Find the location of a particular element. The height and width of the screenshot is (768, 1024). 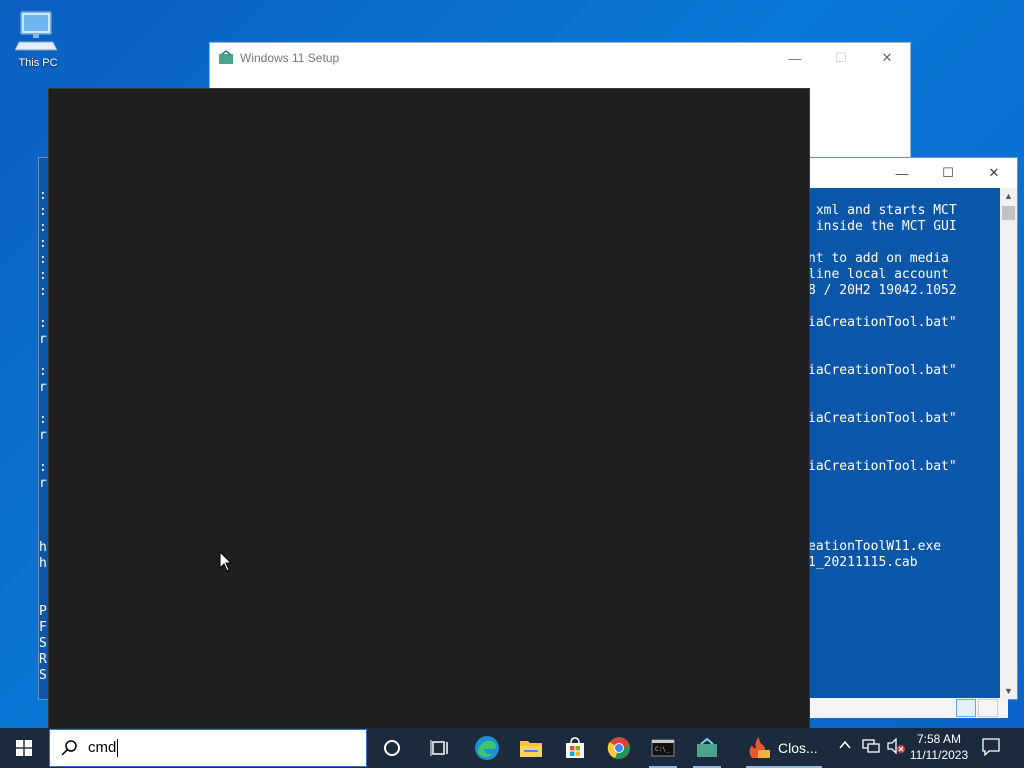

text-caret is located at coordinates (118, 748).